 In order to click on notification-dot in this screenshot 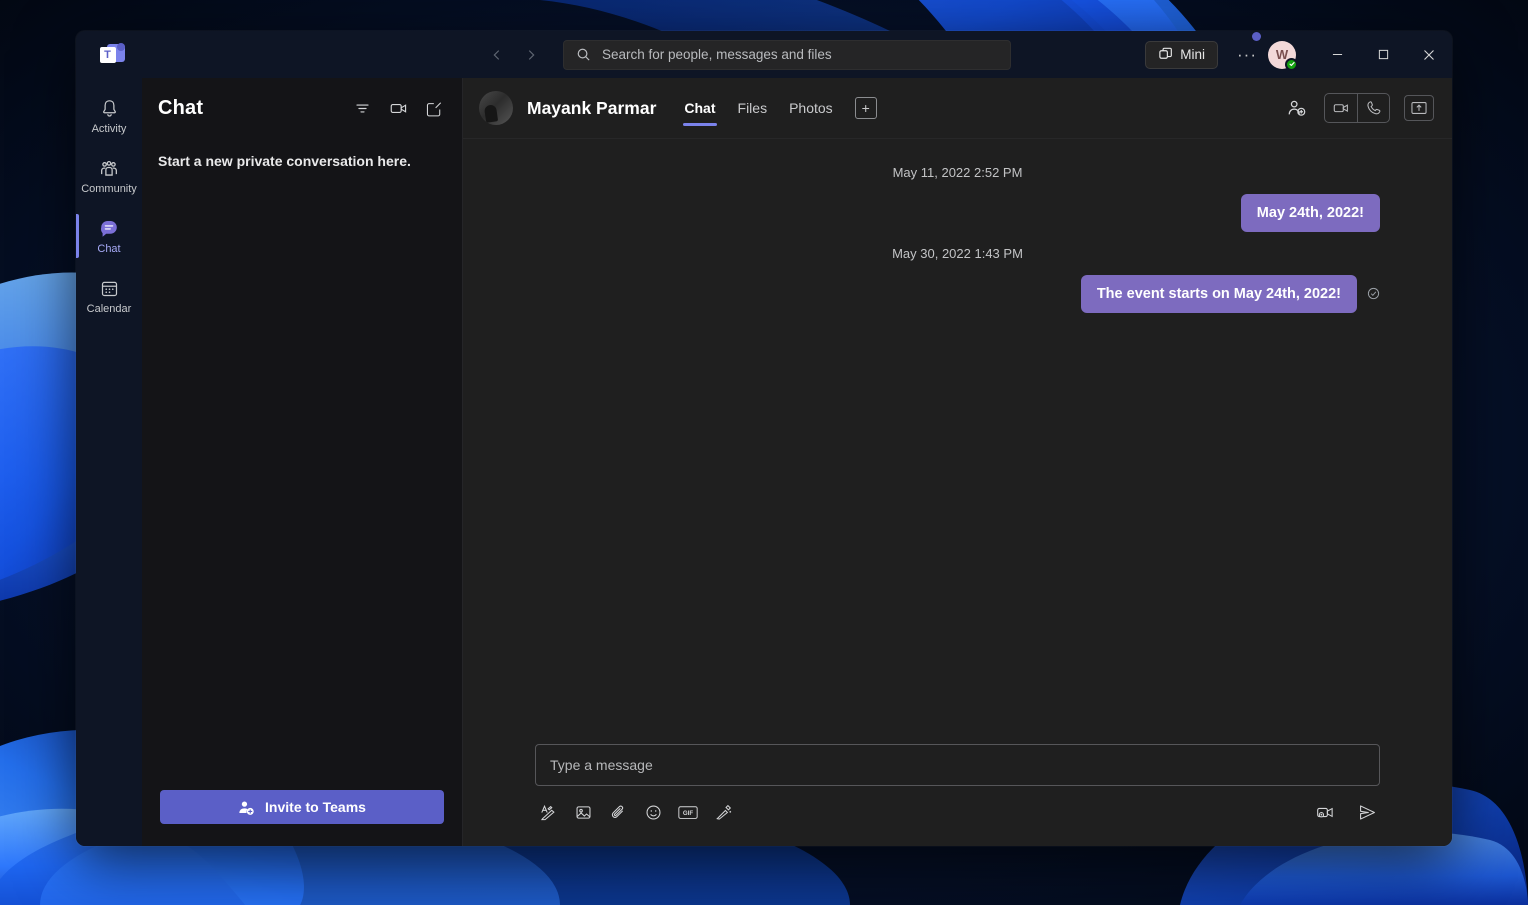, I will do `click(1256, 36)`.